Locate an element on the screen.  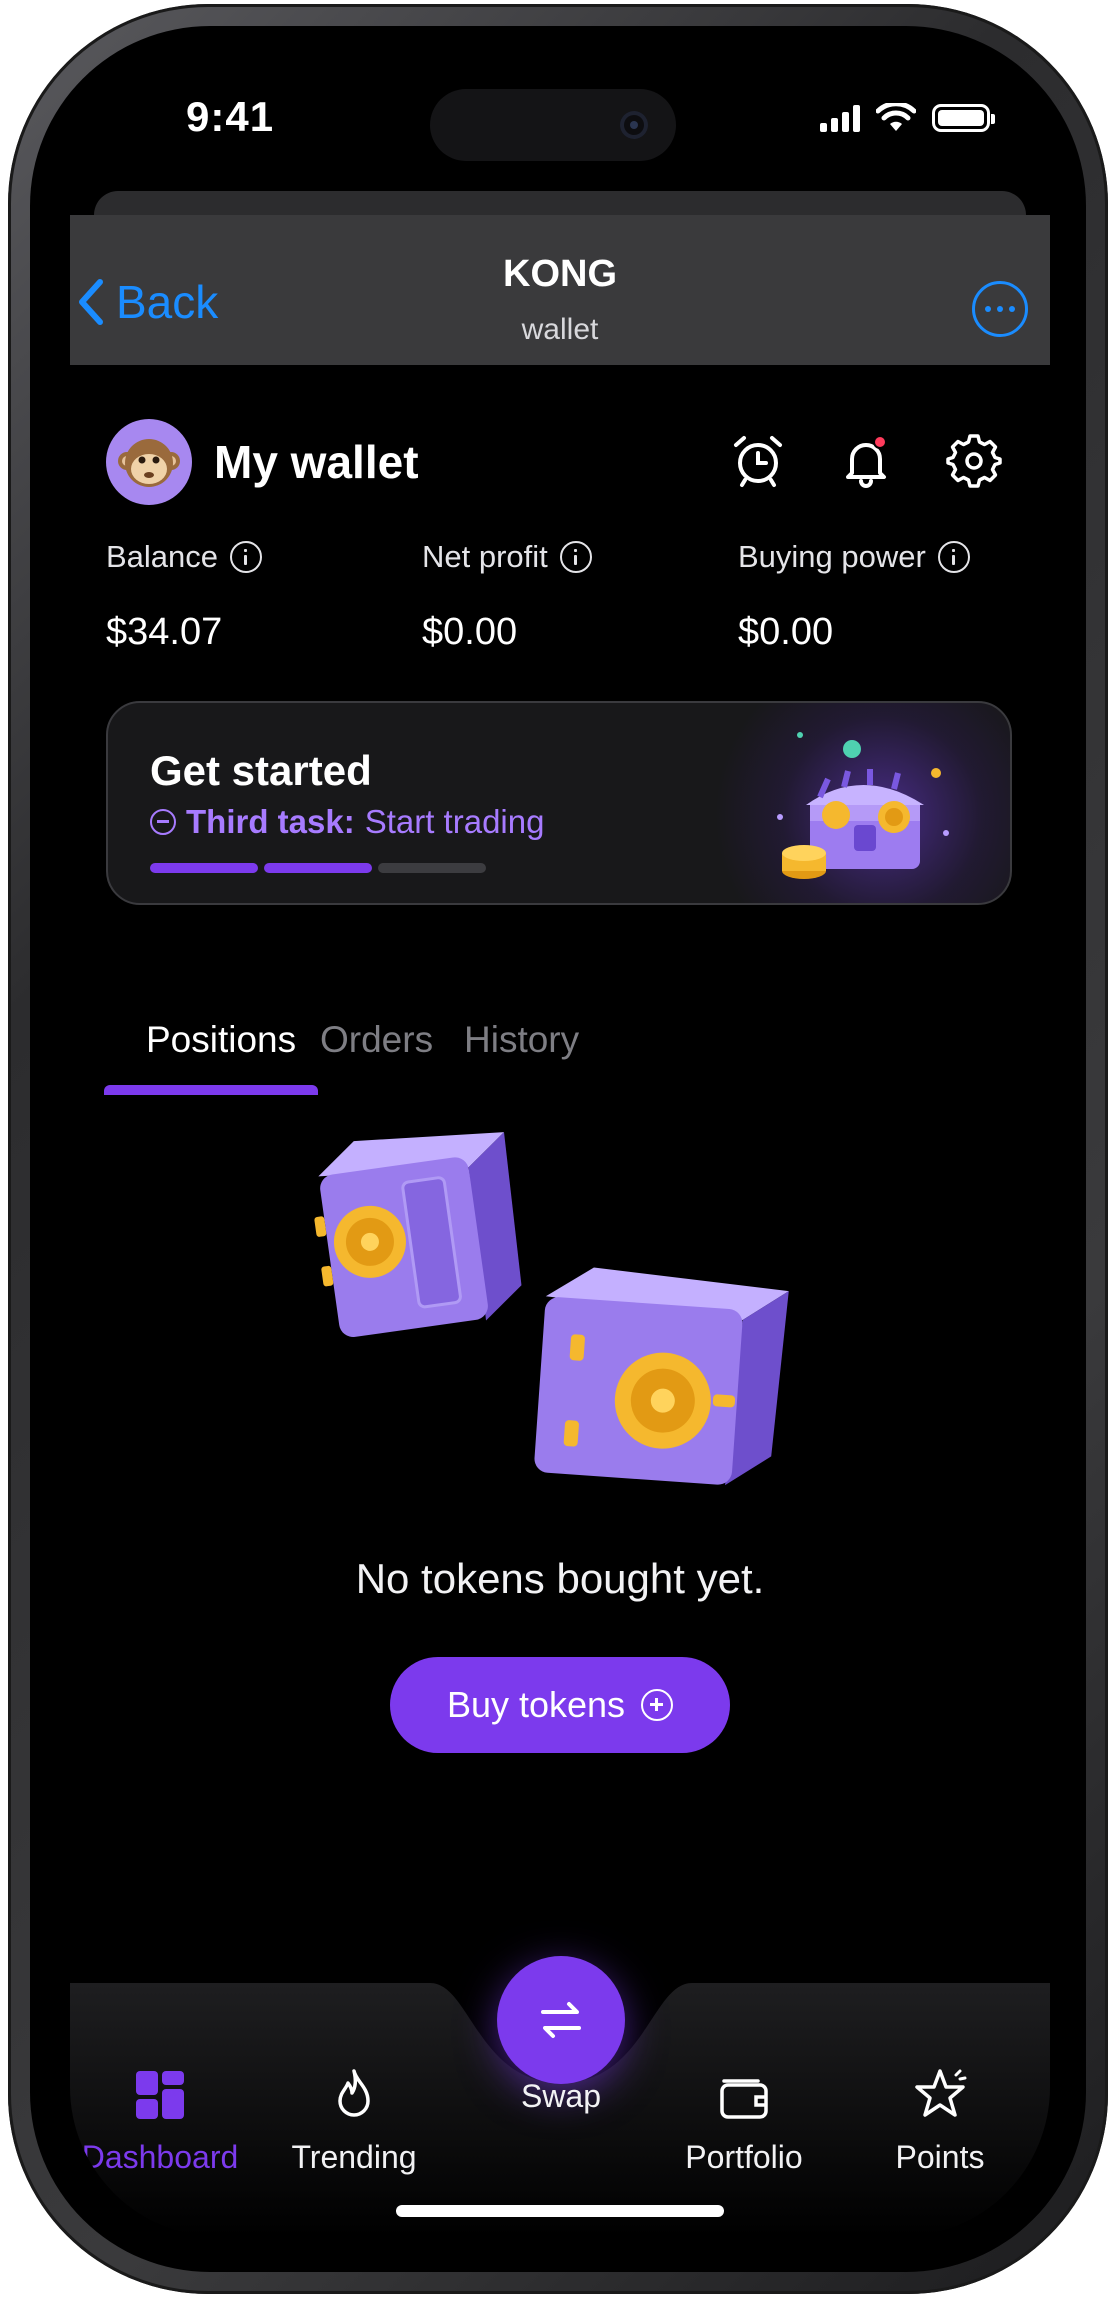
tab-label: Swap is located at coordinates (561, 2096).